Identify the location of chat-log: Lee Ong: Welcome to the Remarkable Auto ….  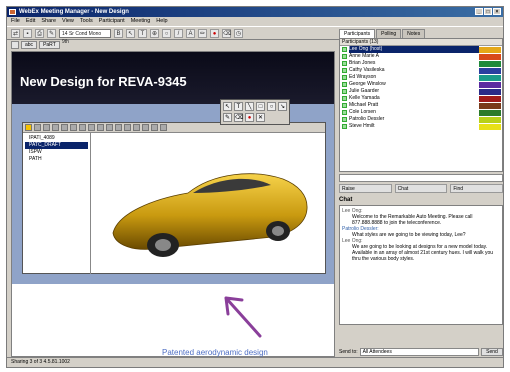
(421, 265).